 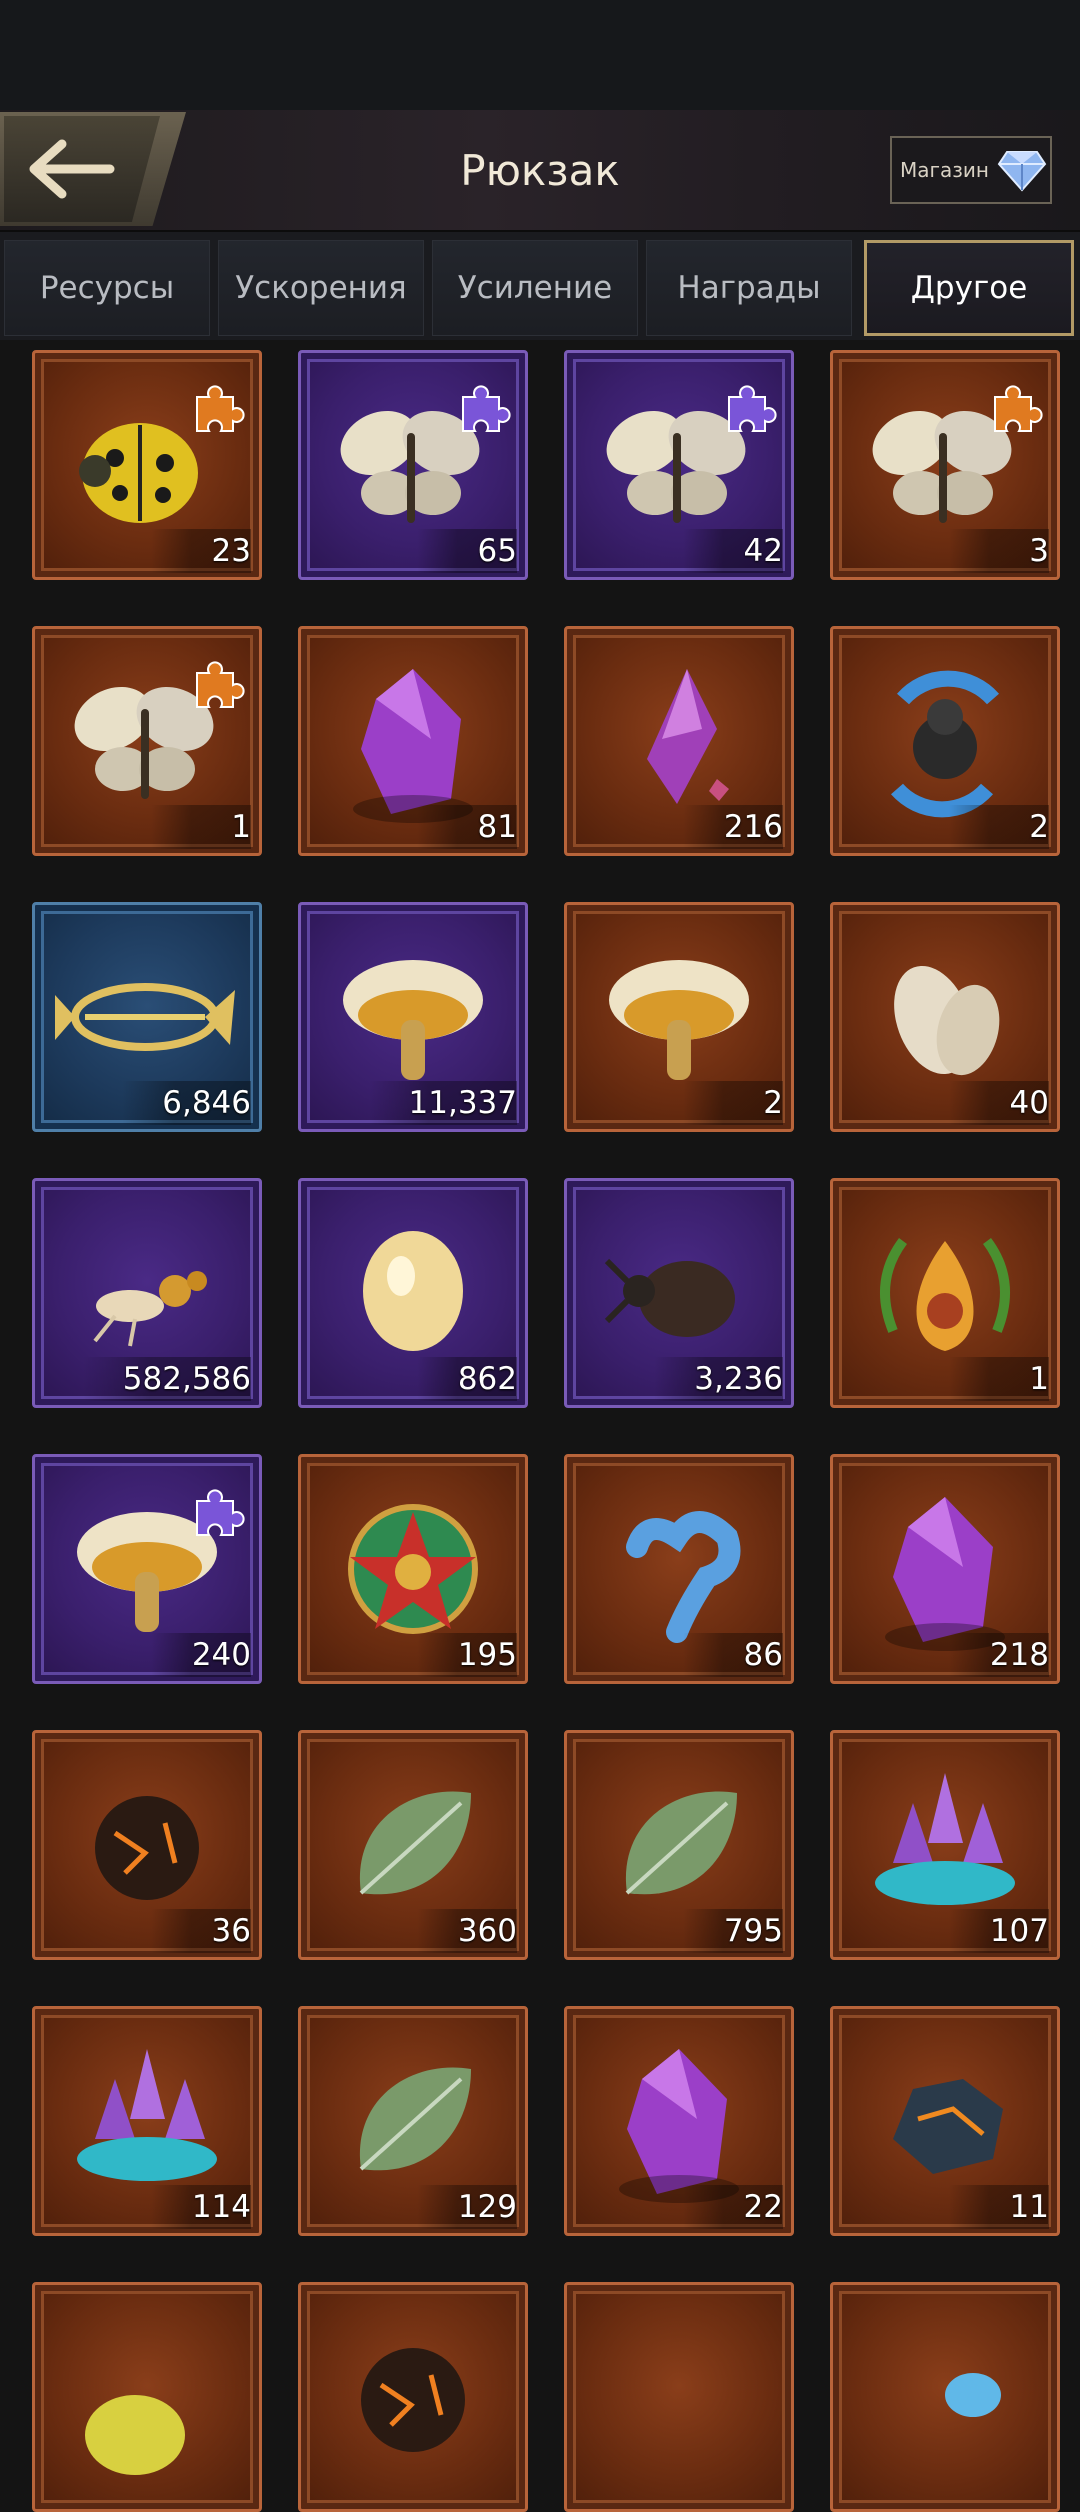 What do you see at coordinates (749, 288) in the screenshot?
I see `tab-4: Награды` at bounding box center [749, 288].